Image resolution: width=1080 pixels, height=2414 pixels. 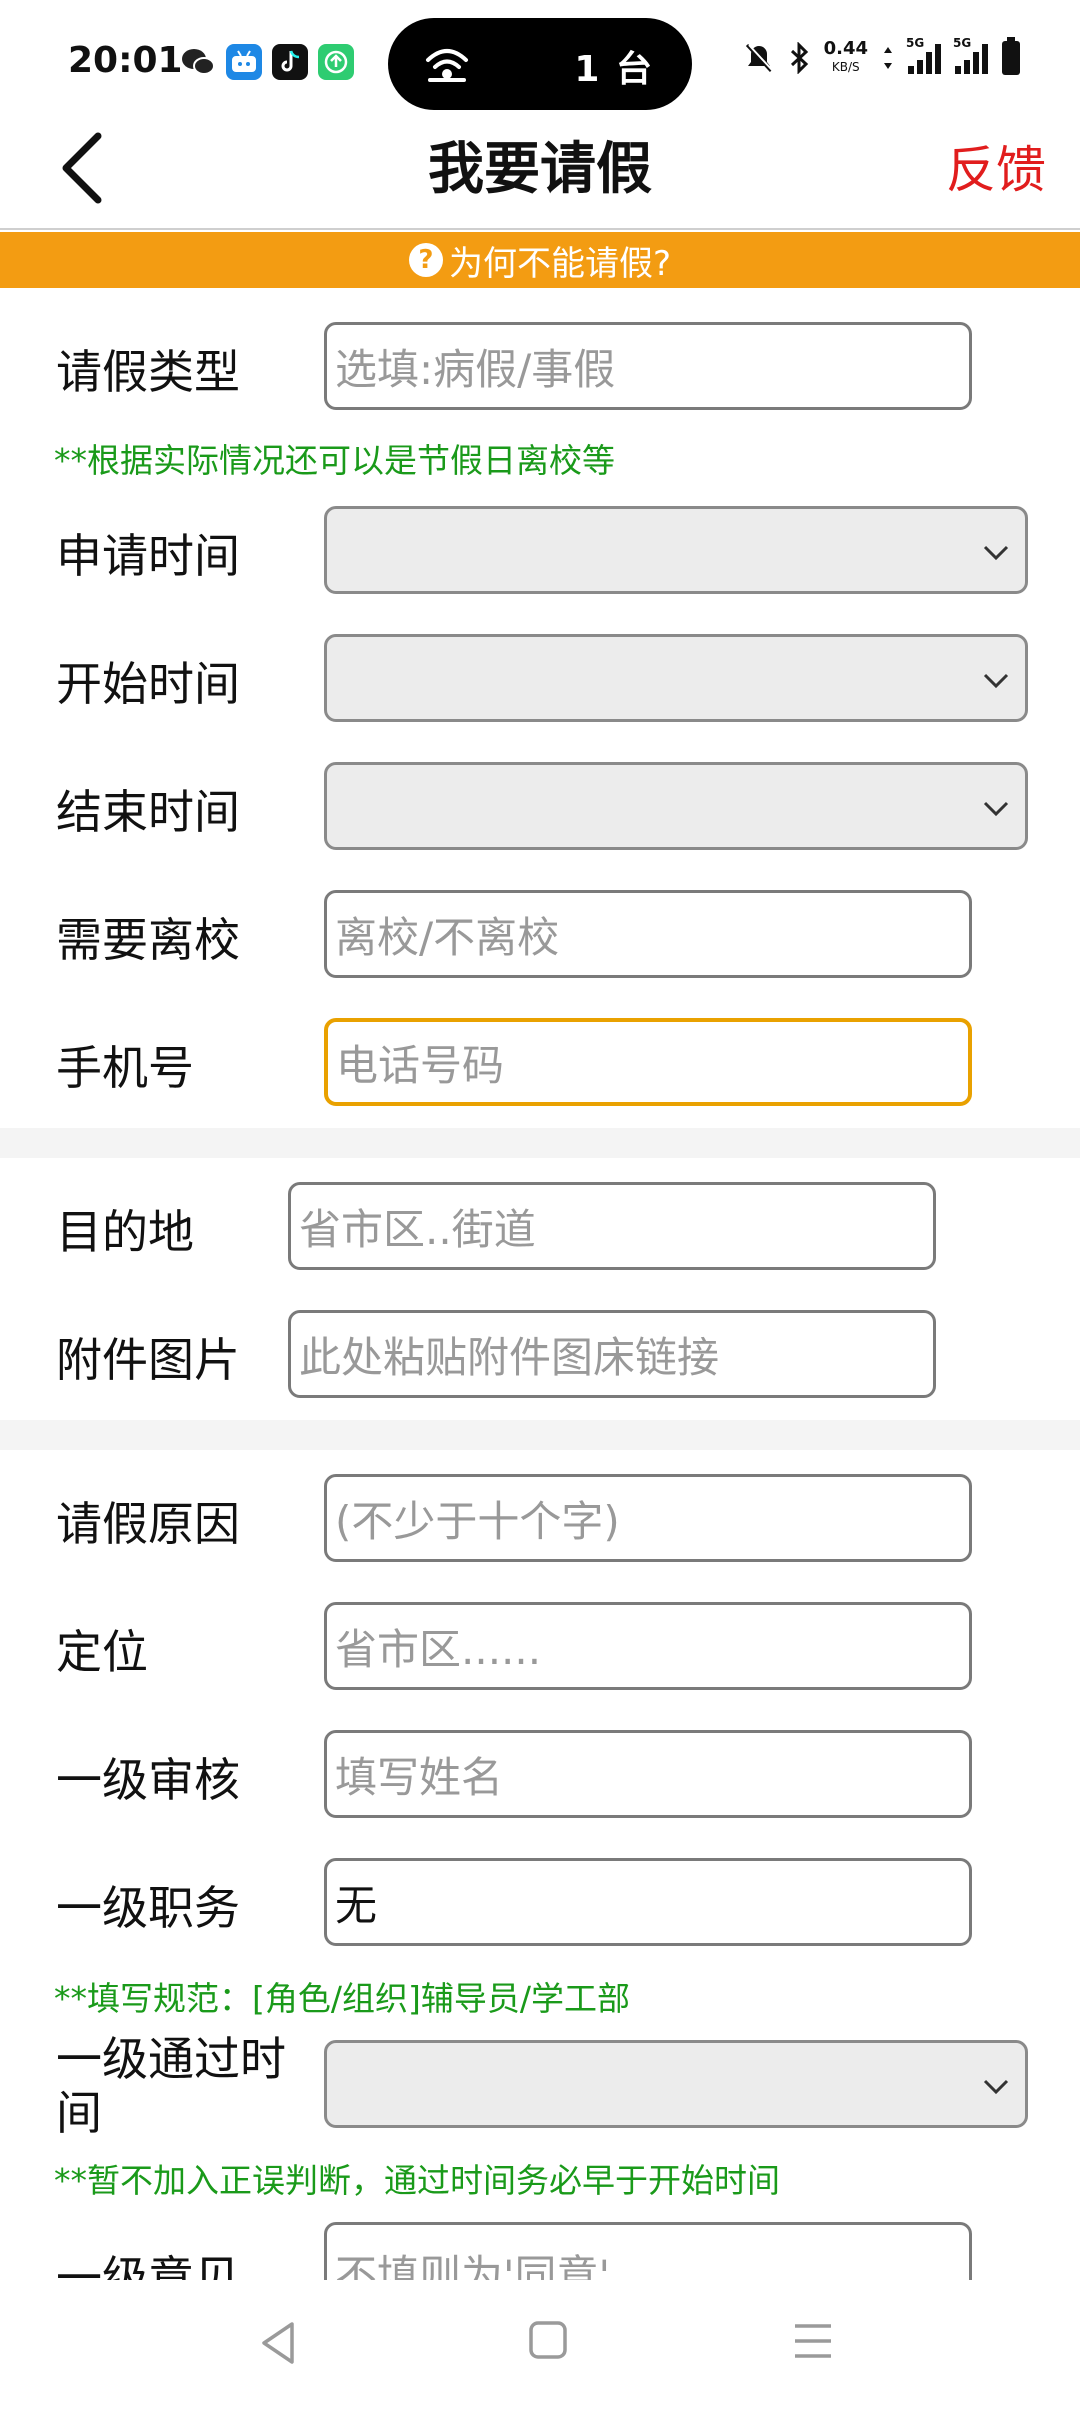 What do you see at coordinates (799, 58) in the screenshot?
I see `bluetooth-icon` at bounding box center [799, 58].